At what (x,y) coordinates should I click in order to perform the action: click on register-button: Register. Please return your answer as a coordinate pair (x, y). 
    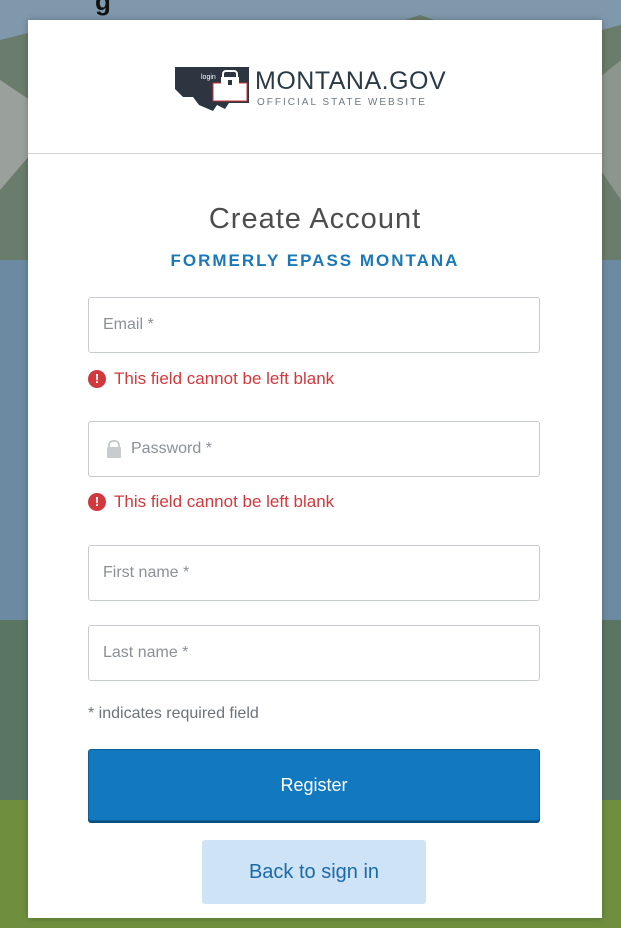
    Looking at the image, I should click on (314, 785).